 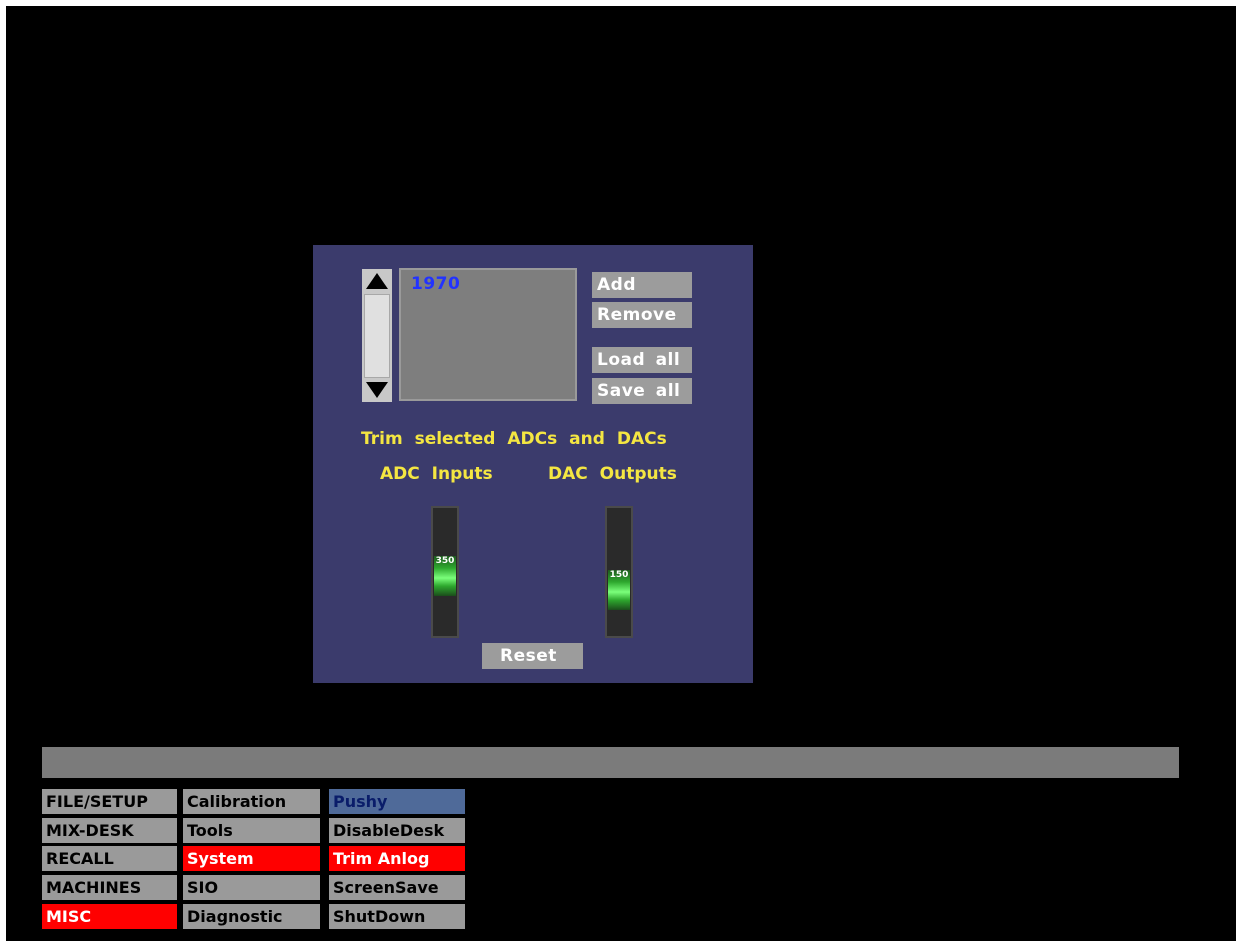 What do you see at coordinates (109, 830) in the screenshot?
I see `menu-col1-item: MIX-DESK` at bounding box center [109, 830].